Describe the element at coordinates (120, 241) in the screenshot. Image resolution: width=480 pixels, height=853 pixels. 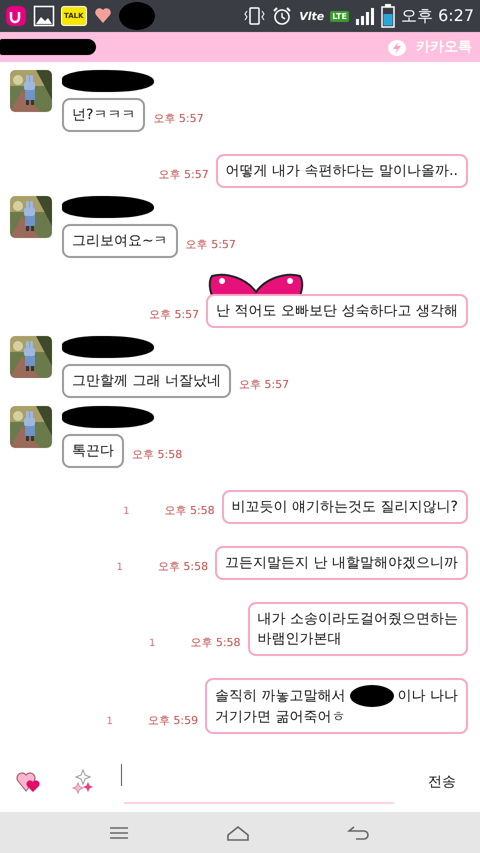
I see `message-text: 그리보여요~ㅋ` at that location.